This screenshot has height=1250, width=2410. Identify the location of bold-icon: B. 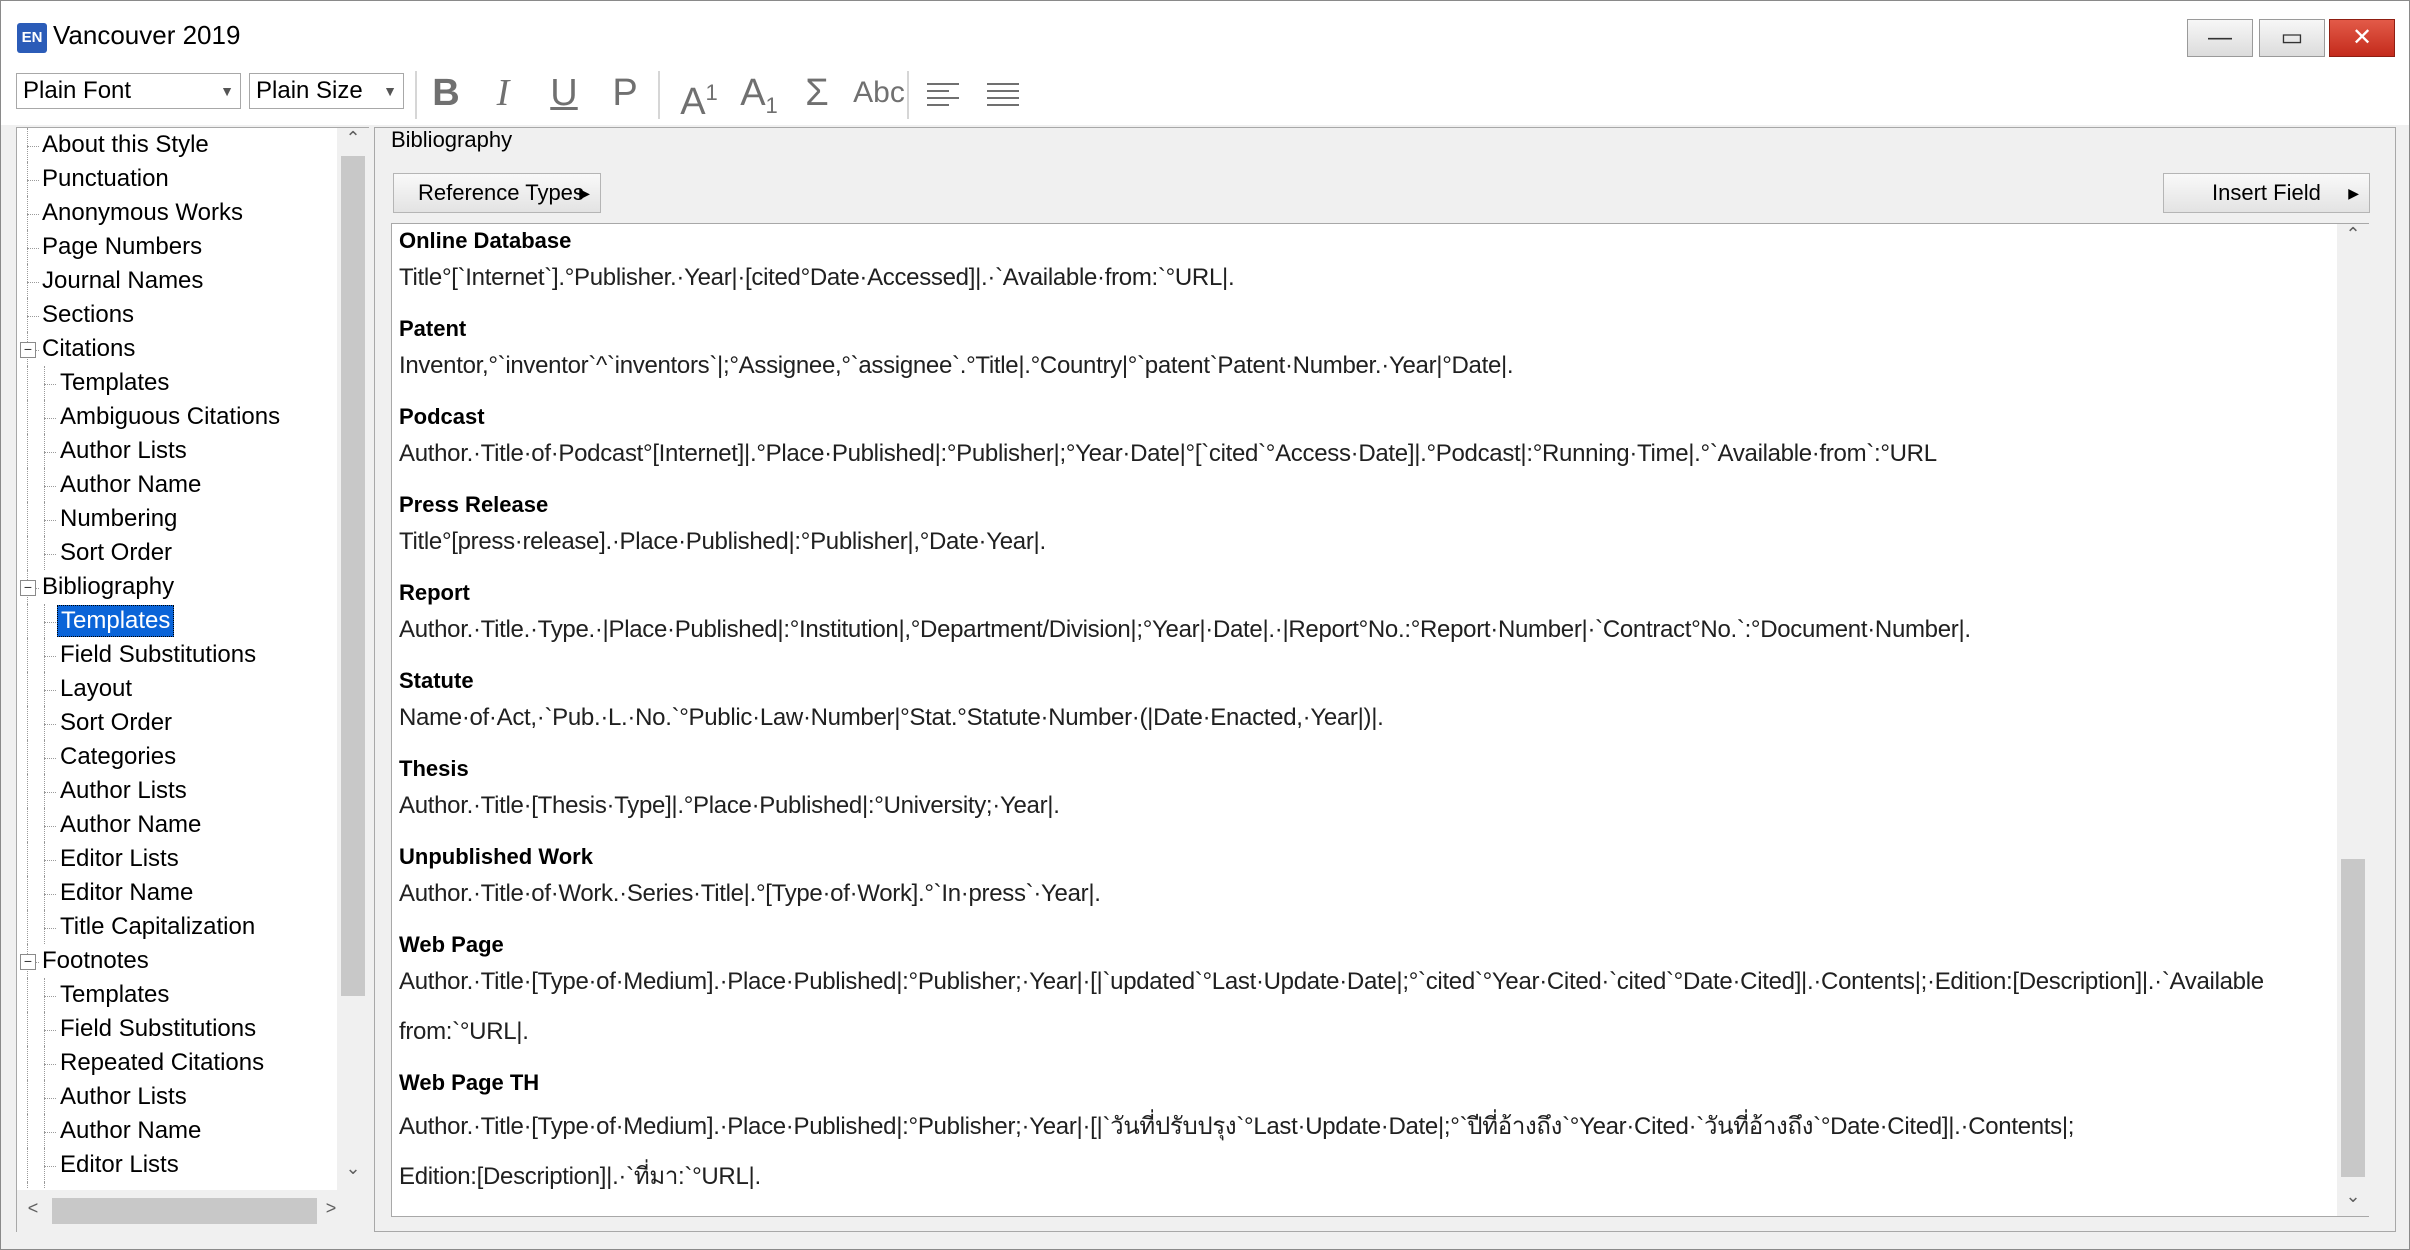
(446, 93).